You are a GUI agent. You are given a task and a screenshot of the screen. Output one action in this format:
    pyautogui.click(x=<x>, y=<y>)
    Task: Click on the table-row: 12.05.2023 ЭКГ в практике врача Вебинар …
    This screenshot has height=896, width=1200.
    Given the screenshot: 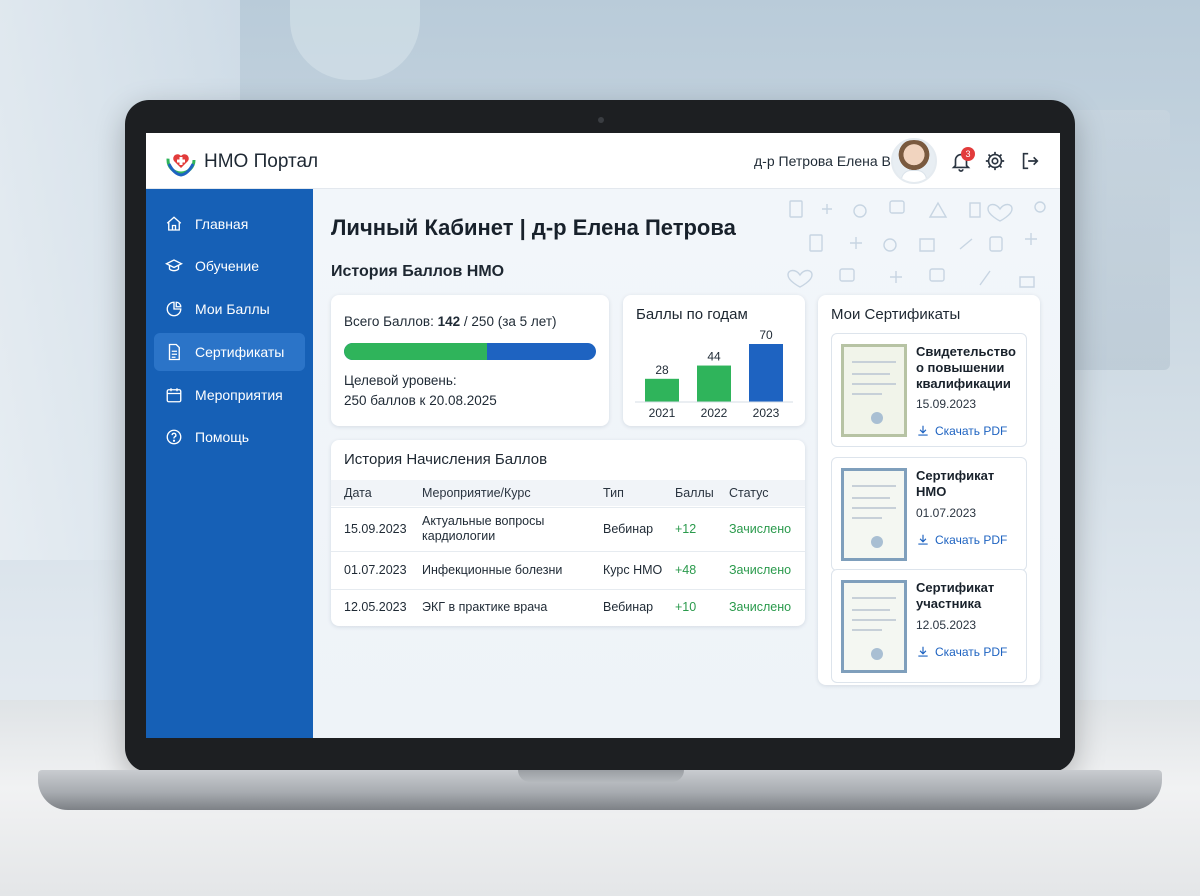 What is the action you would take?
    pyautogui.click(x=568, y=607)
    